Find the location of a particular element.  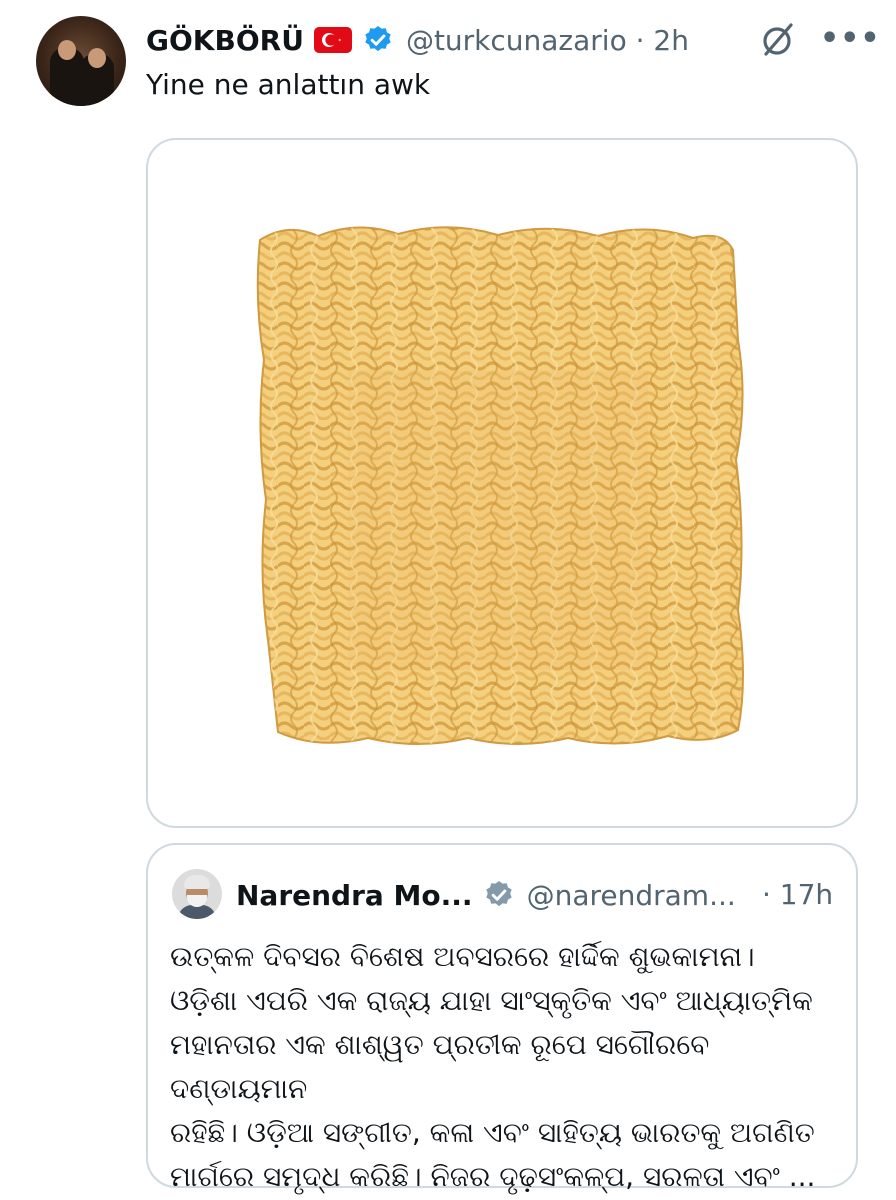

turkey-flag-icon is located at coordinates (332, 40).